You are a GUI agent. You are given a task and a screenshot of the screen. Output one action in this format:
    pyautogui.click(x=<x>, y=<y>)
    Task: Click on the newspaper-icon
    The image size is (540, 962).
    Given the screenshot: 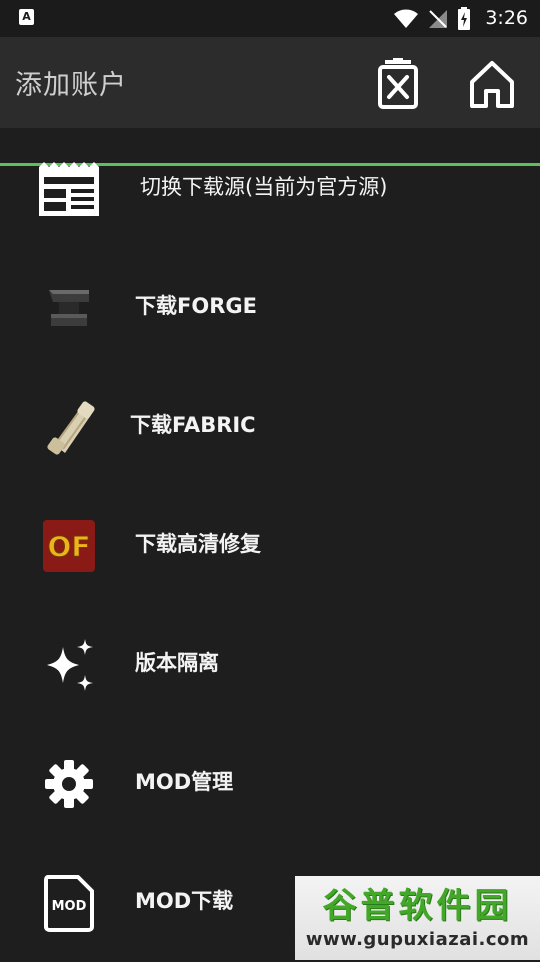 What is the action you would take?
    pyautogui.click(x=69, y=189)
    